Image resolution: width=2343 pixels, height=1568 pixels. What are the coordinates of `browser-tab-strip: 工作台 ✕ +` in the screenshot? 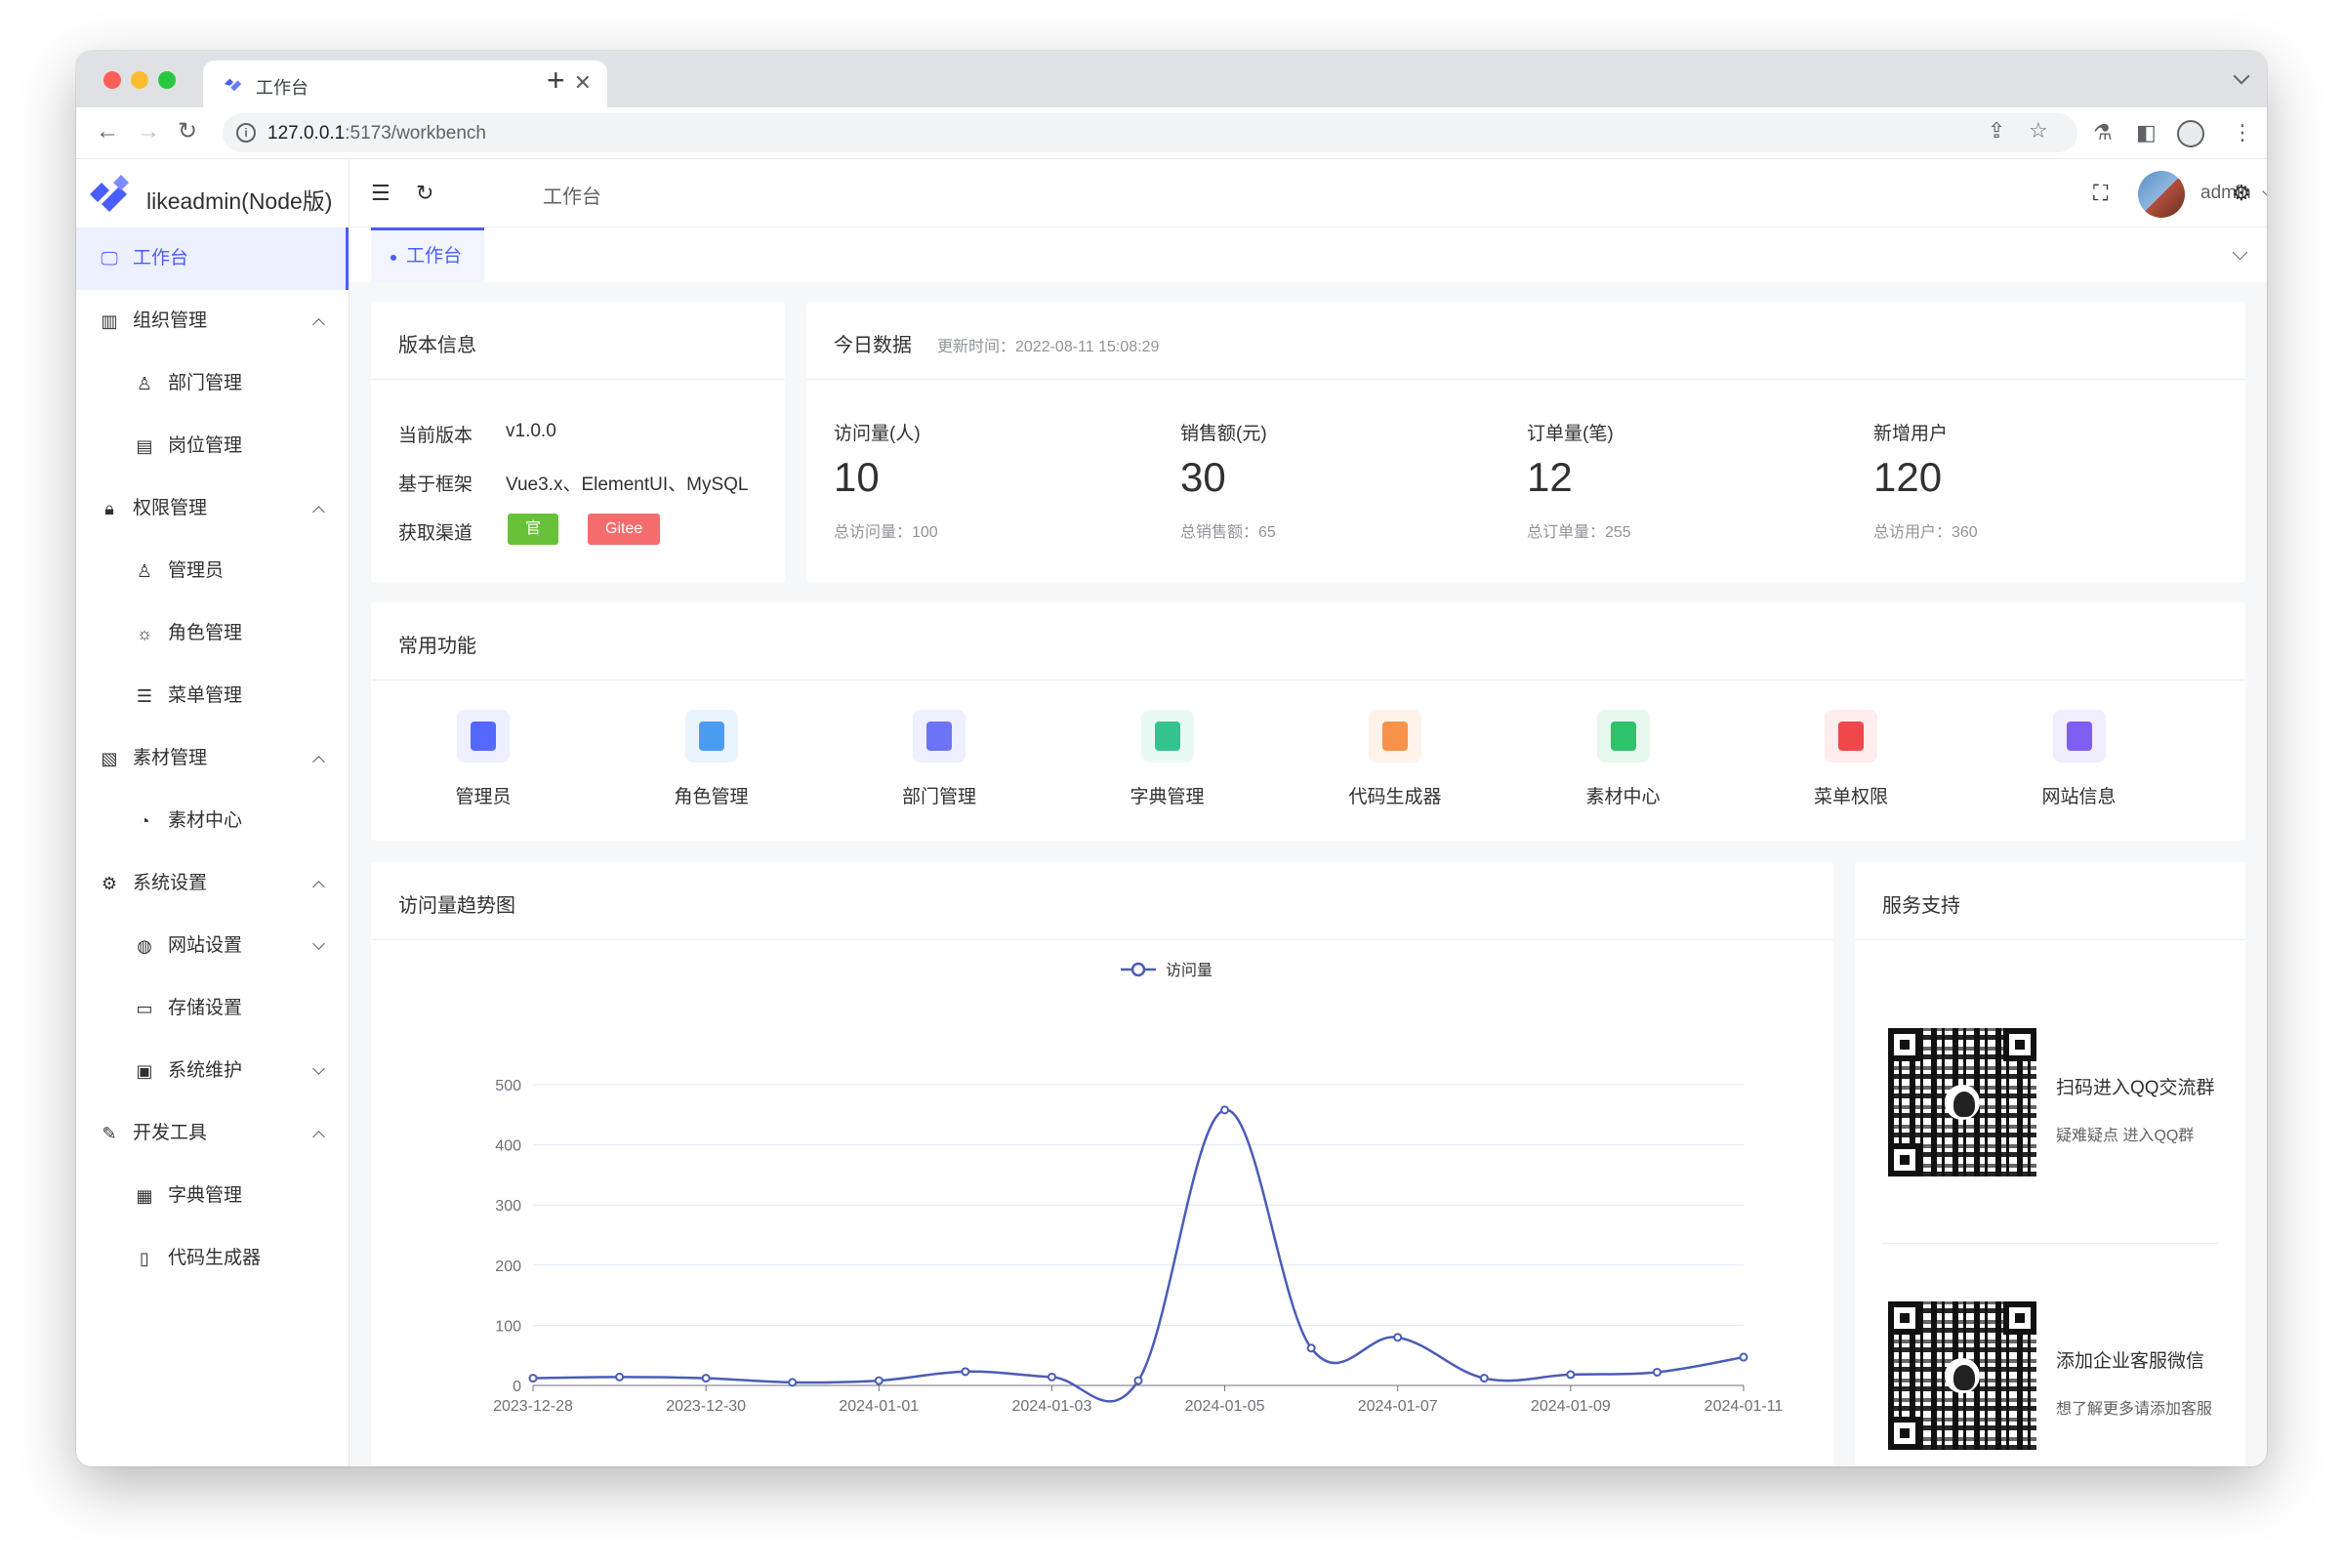 It's located at (1171, 79).